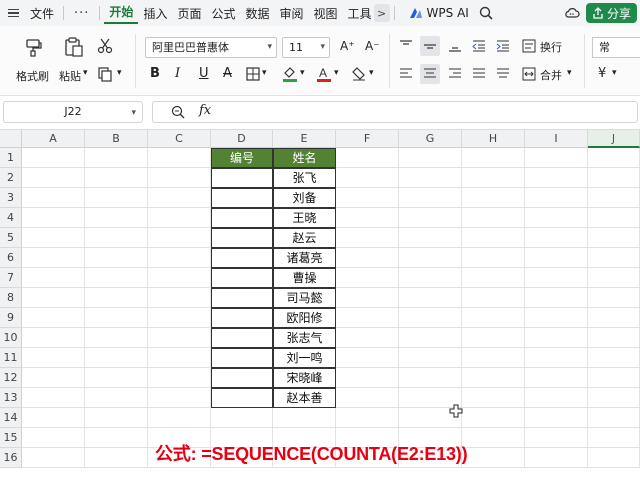 Image resolution: width=640 pixels, height=490 pixels. What do you see at coordinates (430, 74) in the screenshot?
I see `align-center-button` at bounding box center [430, 74].